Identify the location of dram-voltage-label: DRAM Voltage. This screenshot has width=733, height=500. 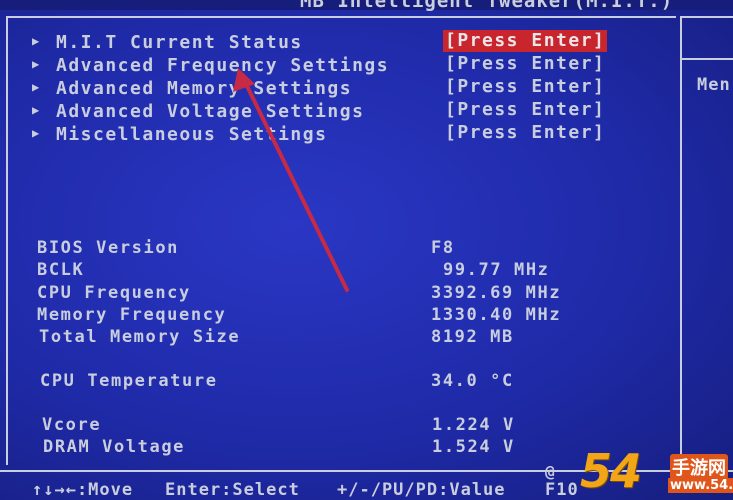
(114, 447).